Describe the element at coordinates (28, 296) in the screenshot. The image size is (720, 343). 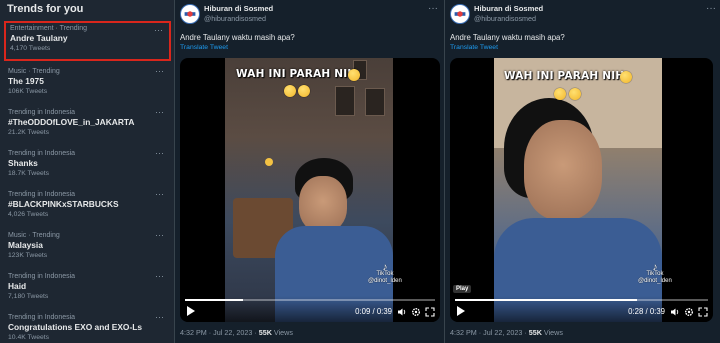
I see `trend-count: 7,180 Tweets` at that location.